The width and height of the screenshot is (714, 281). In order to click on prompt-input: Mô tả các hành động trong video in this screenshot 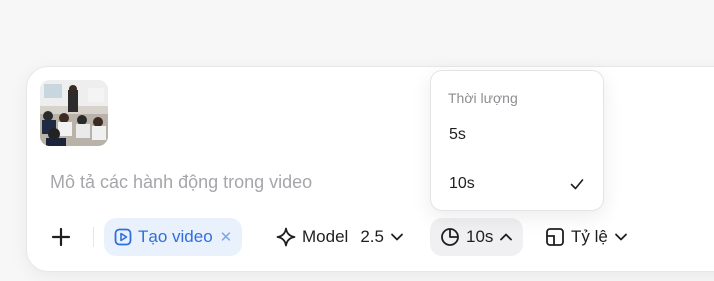, I will do `click(181, 182)`.